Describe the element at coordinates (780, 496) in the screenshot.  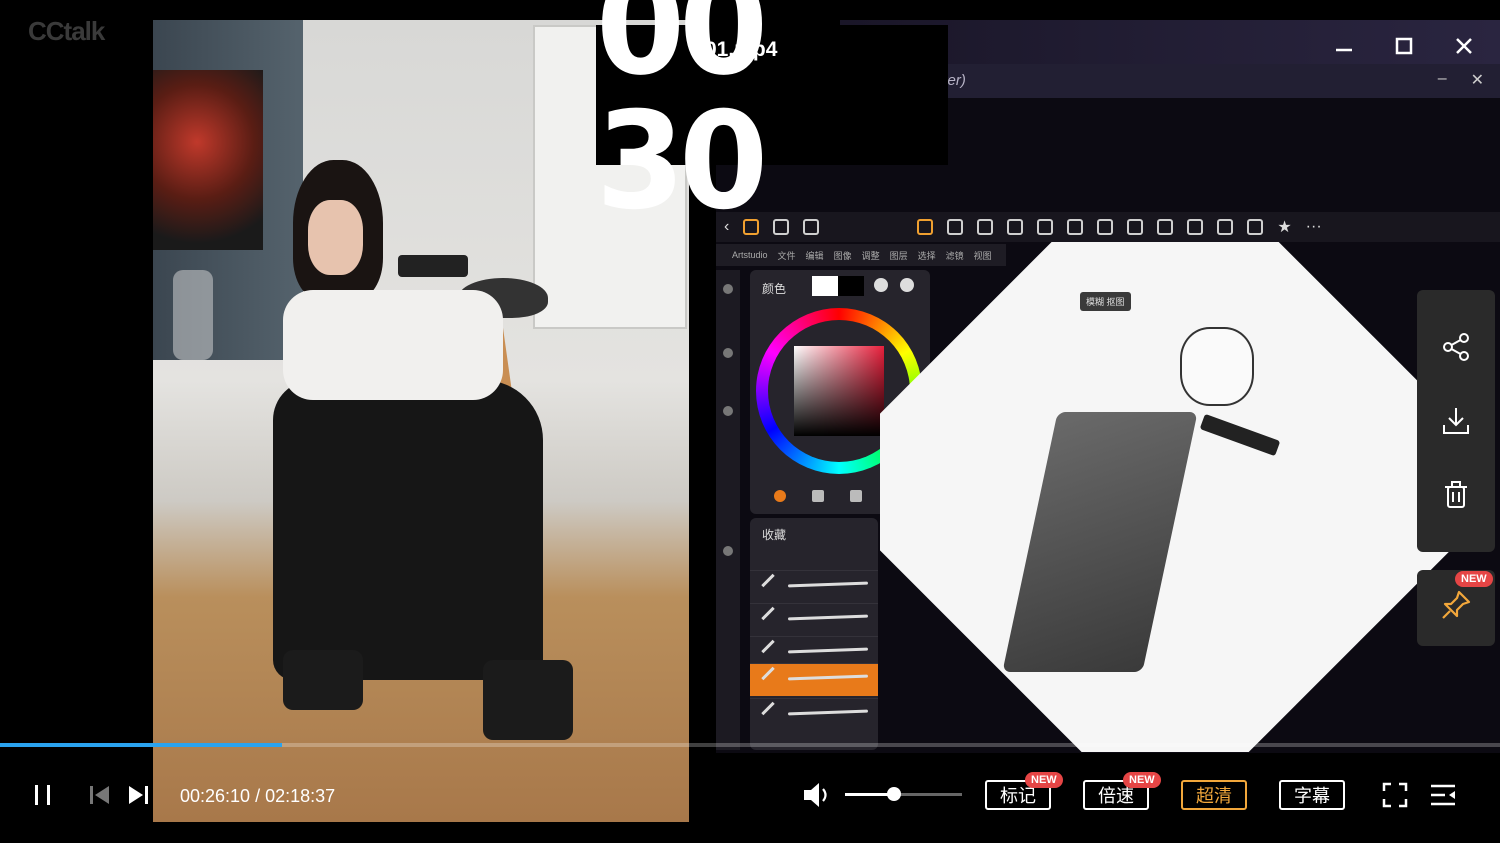
I see `wheel-mode-icon` at that location.